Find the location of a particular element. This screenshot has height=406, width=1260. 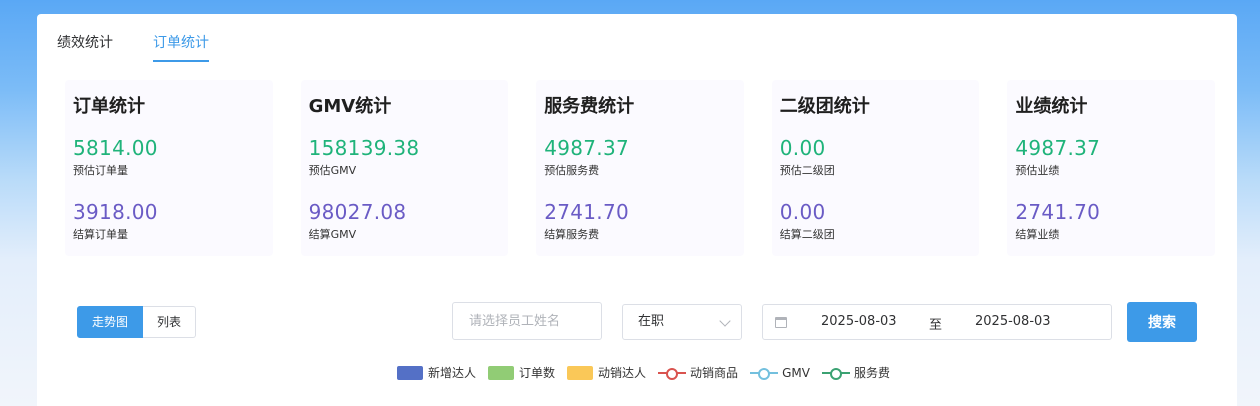

trend-chart-button: 走势图 is located at coordinates (110, 322).